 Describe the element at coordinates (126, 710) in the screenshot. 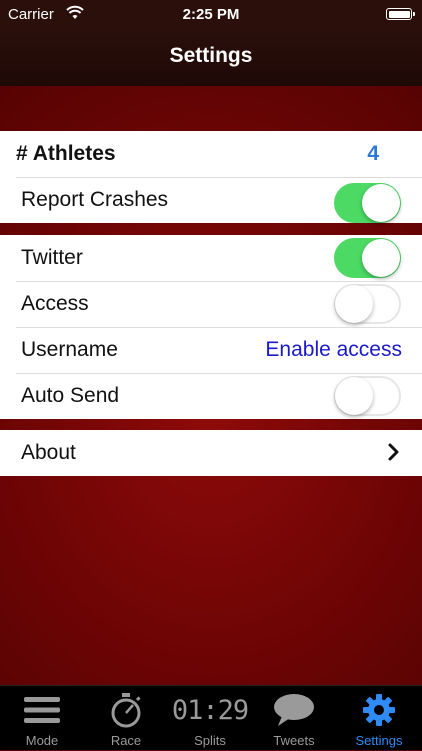

I see `stopwatch-icon` at that location.